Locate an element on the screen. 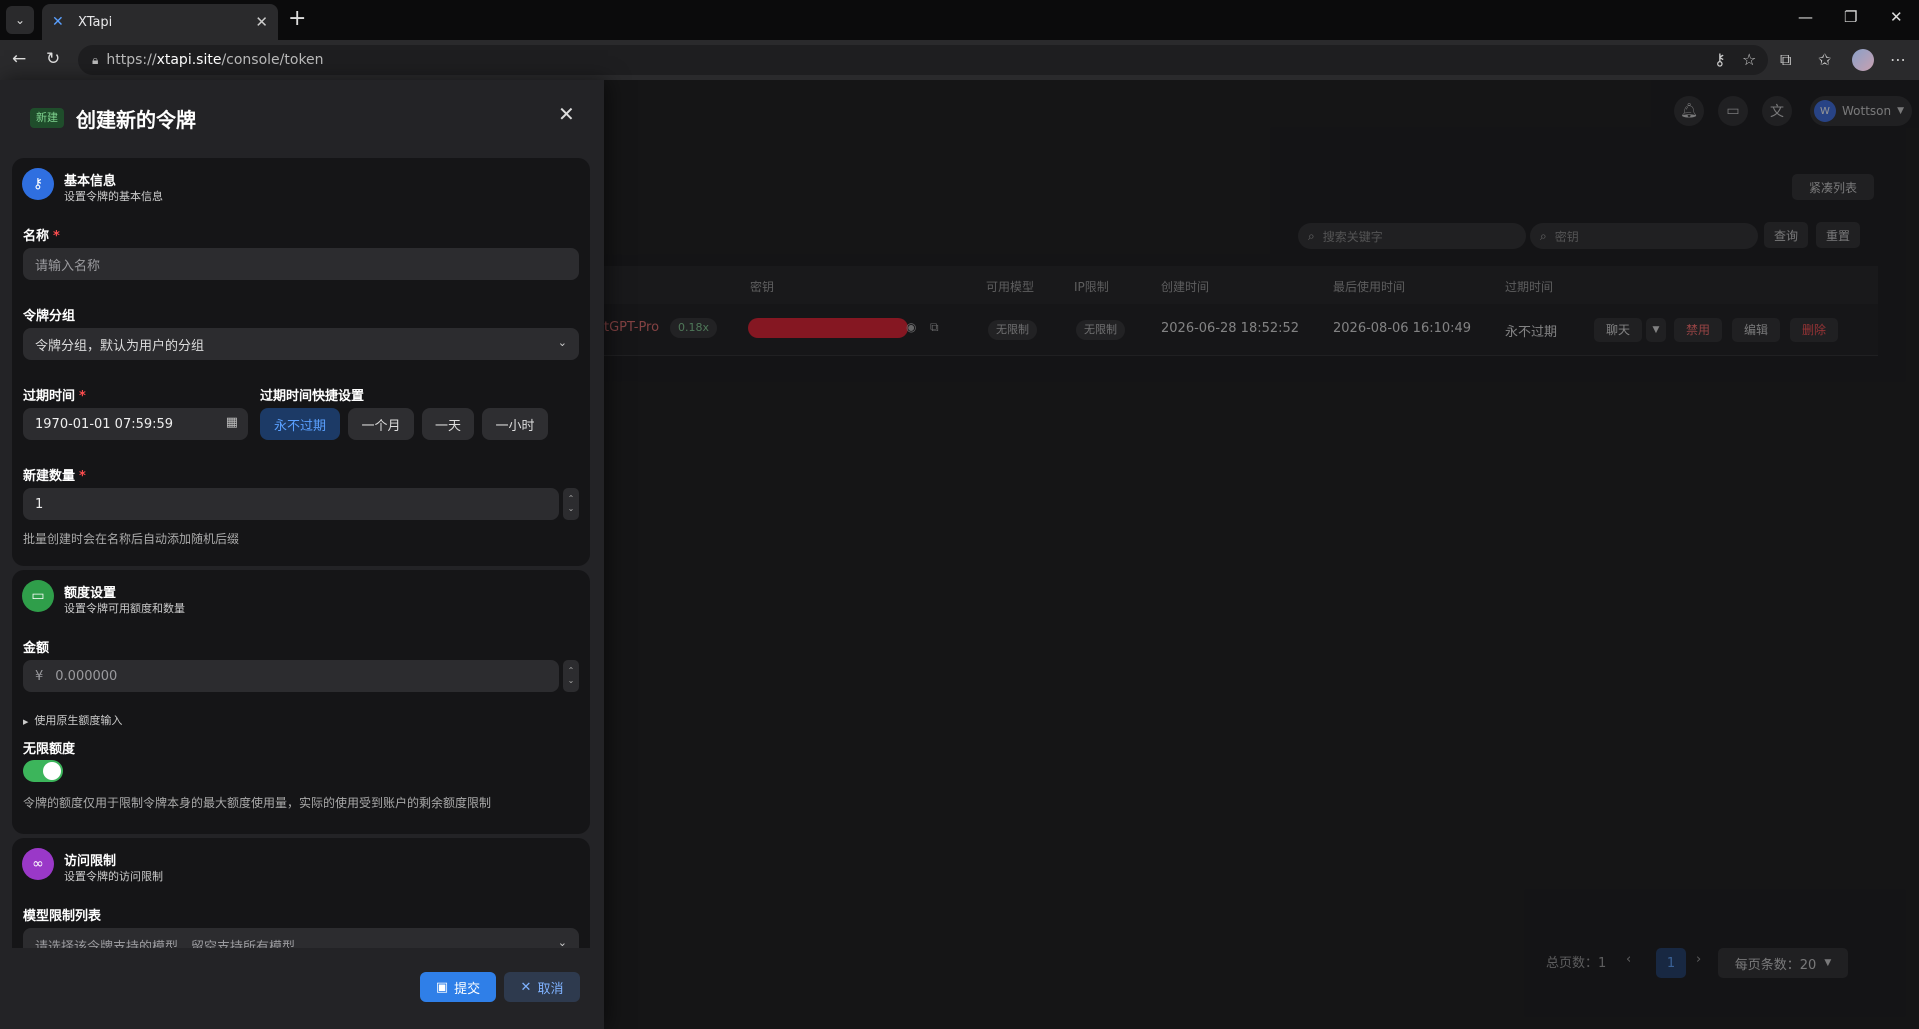  star-icon: ☆ is located at coordinates (1749, 59).